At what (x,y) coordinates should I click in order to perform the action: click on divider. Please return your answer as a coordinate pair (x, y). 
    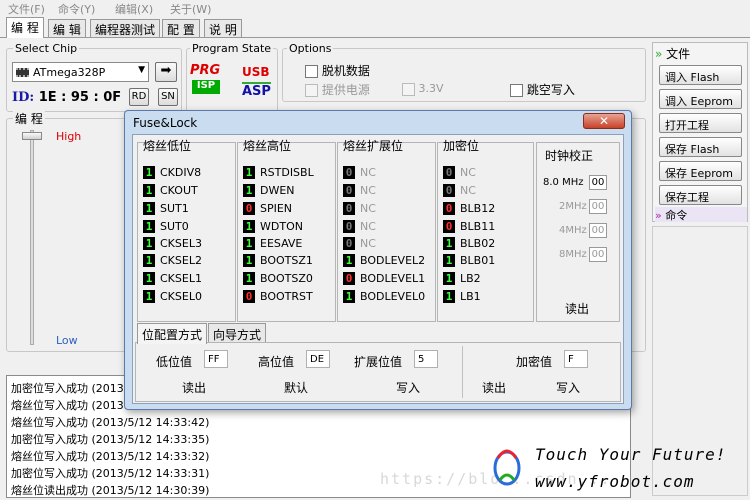
    Looking at the image, I should click on (462, 372).